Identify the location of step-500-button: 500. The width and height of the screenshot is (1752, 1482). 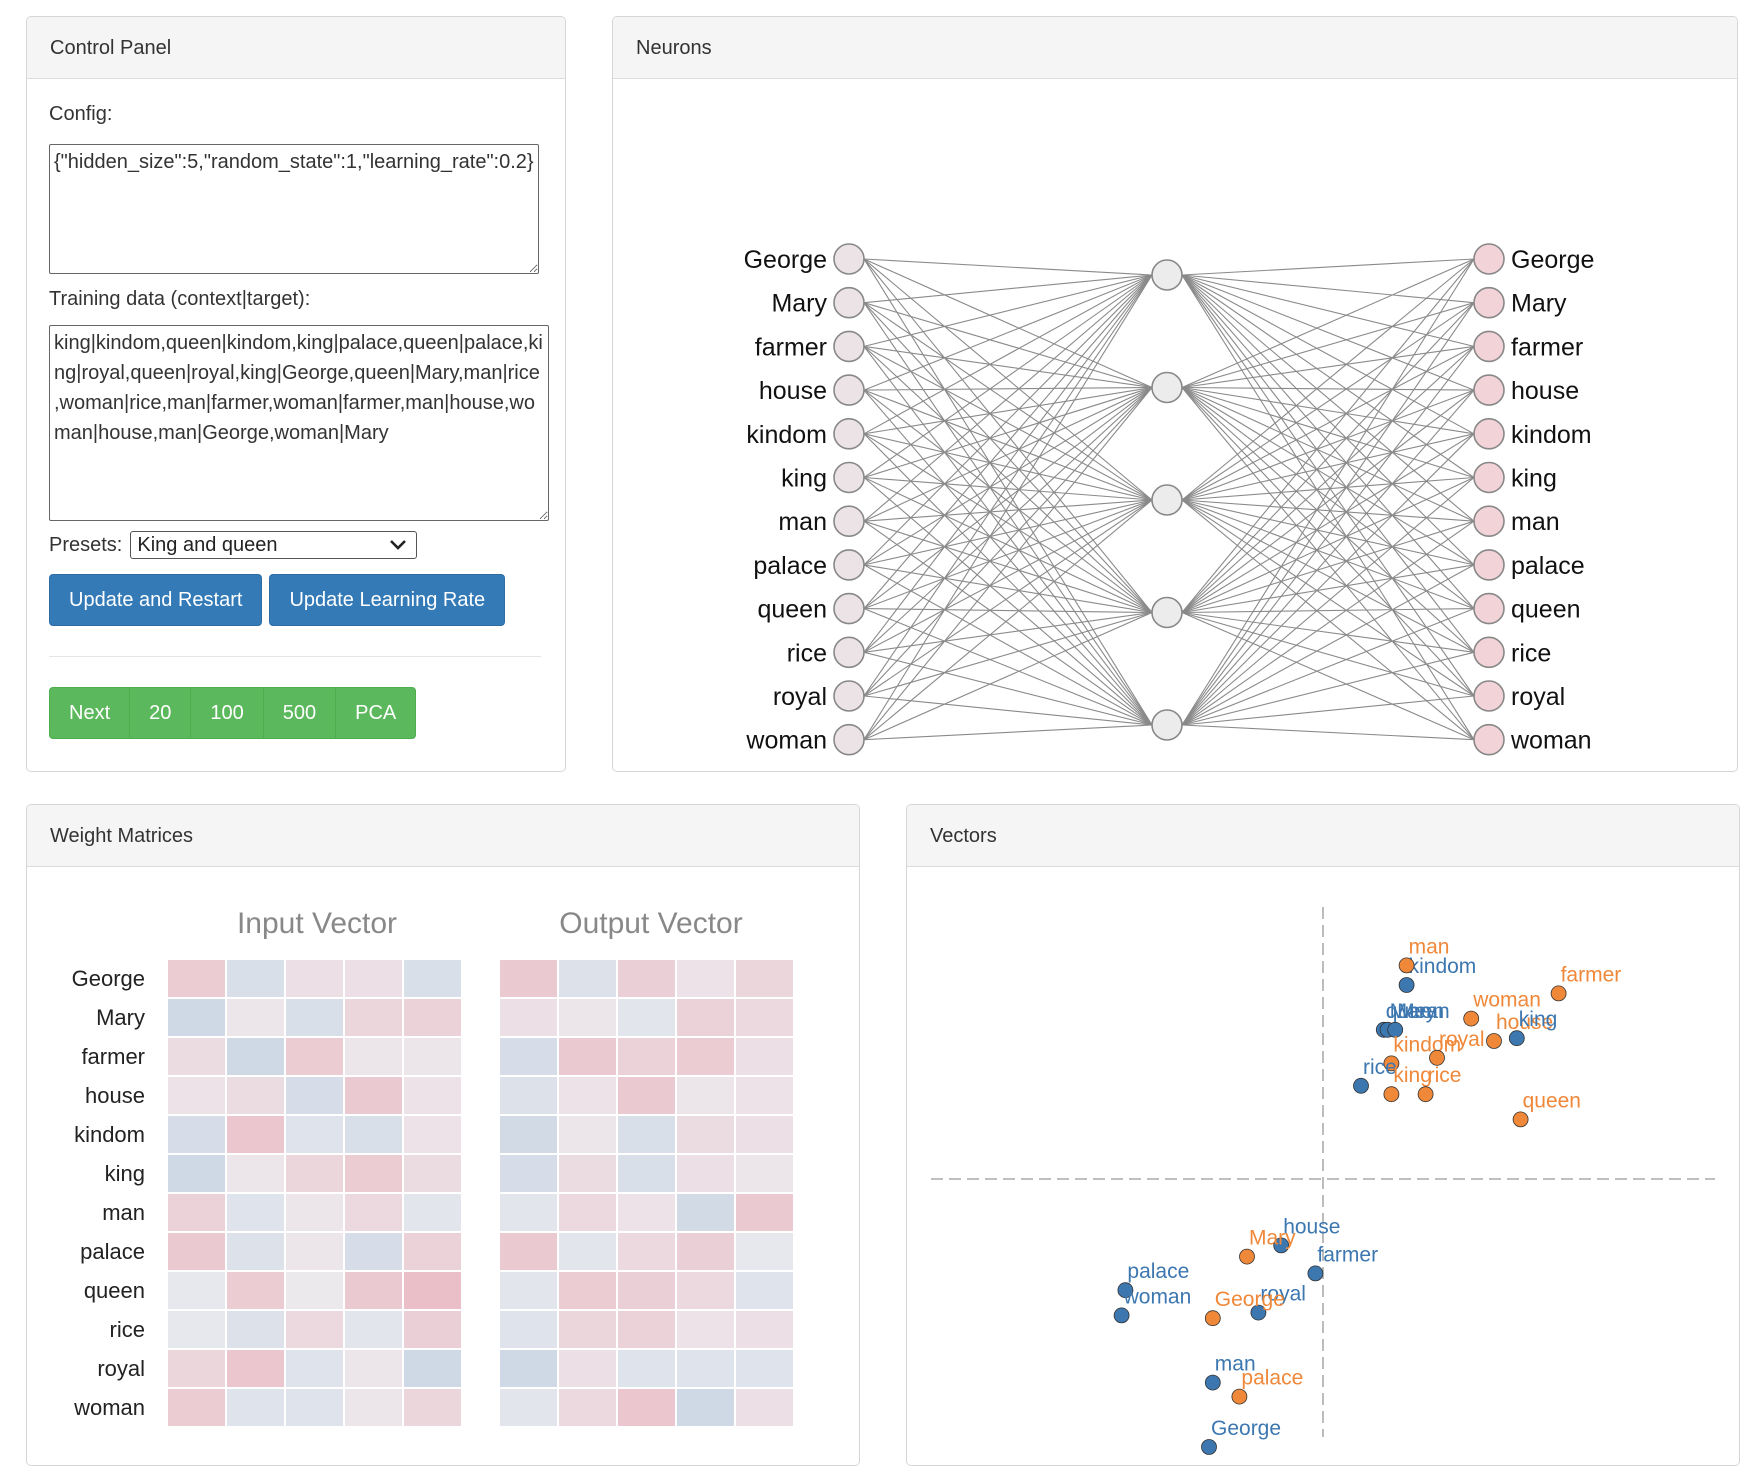
(299, 713).